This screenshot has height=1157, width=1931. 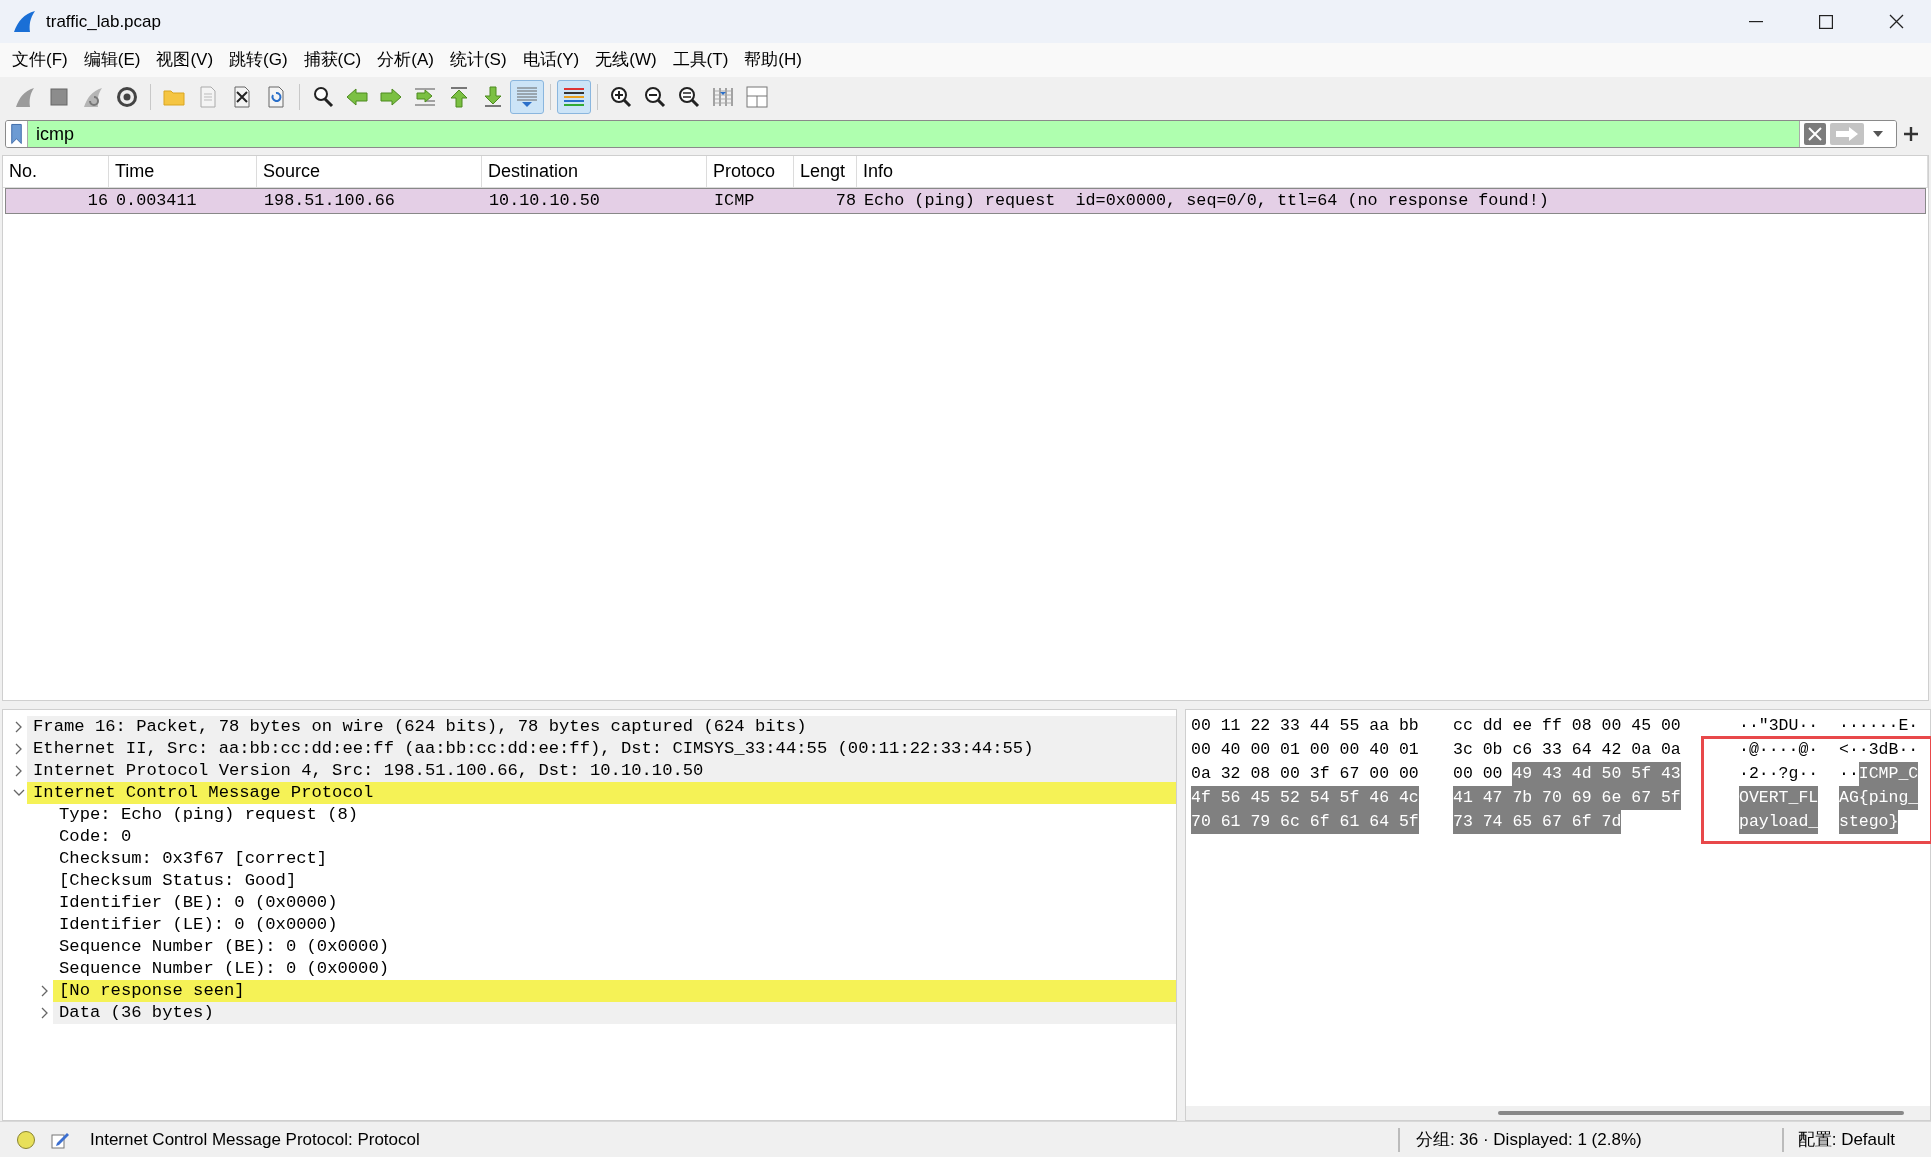 What do you see at coordinates (845, 201) in the screenshot?
I see `packet-cell-text: 78` at bounding box center [845, 201].